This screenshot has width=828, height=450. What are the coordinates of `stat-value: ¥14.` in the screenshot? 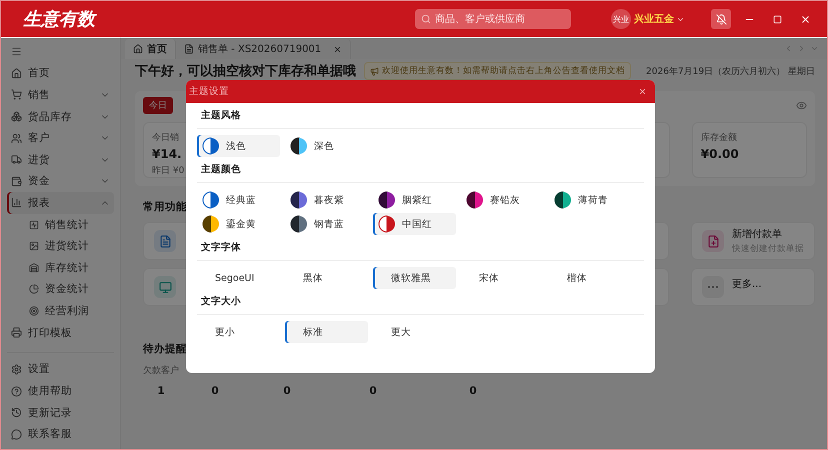 It's located at (167, 154).